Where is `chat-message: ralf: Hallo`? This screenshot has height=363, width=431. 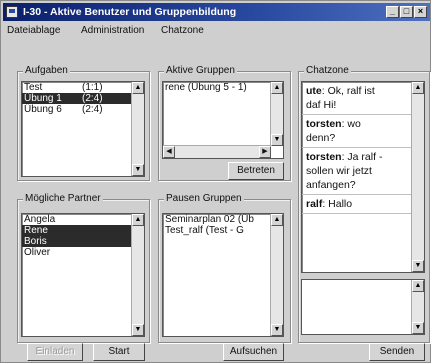
chat-message: ralf: Hallo is located at coordinates (357, 204).